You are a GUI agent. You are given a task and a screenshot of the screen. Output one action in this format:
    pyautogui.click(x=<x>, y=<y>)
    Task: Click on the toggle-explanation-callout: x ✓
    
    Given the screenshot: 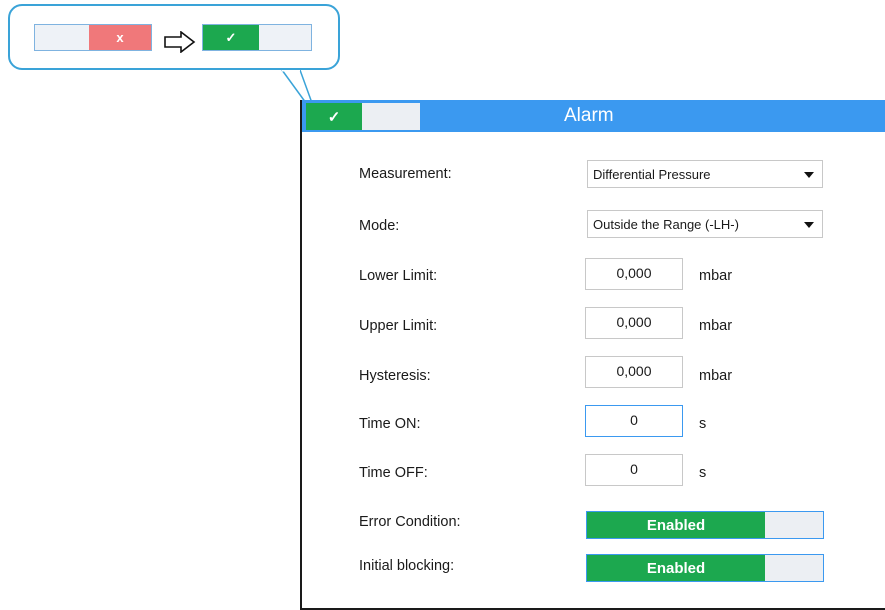 What is the action you would take?
    pyautogui.click(x=174, y=37)
    